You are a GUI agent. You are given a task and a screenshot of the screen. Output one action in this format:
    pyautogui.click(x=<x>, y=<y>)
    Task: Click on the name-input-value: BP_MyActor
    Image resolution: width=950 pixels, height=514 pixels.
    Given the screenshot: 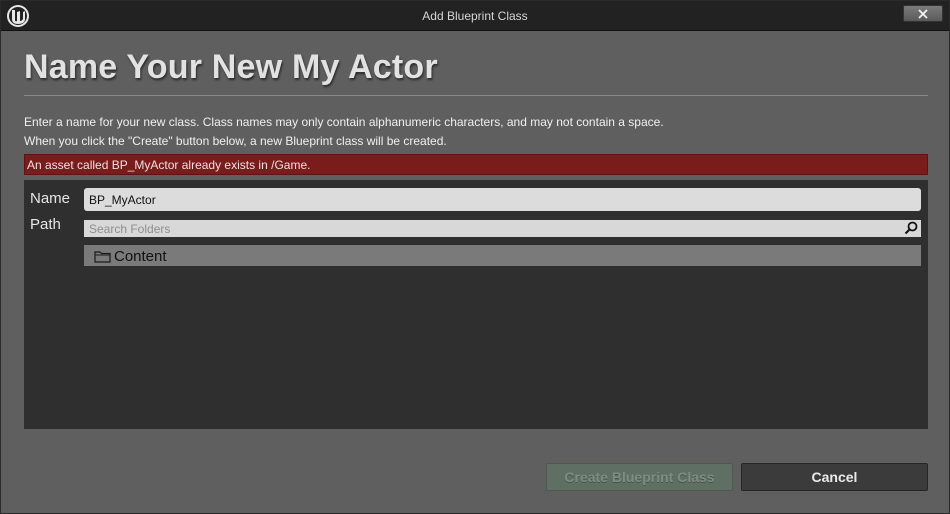 What is the action you would take?
    pyautogui.click(x=122, y=199)
    